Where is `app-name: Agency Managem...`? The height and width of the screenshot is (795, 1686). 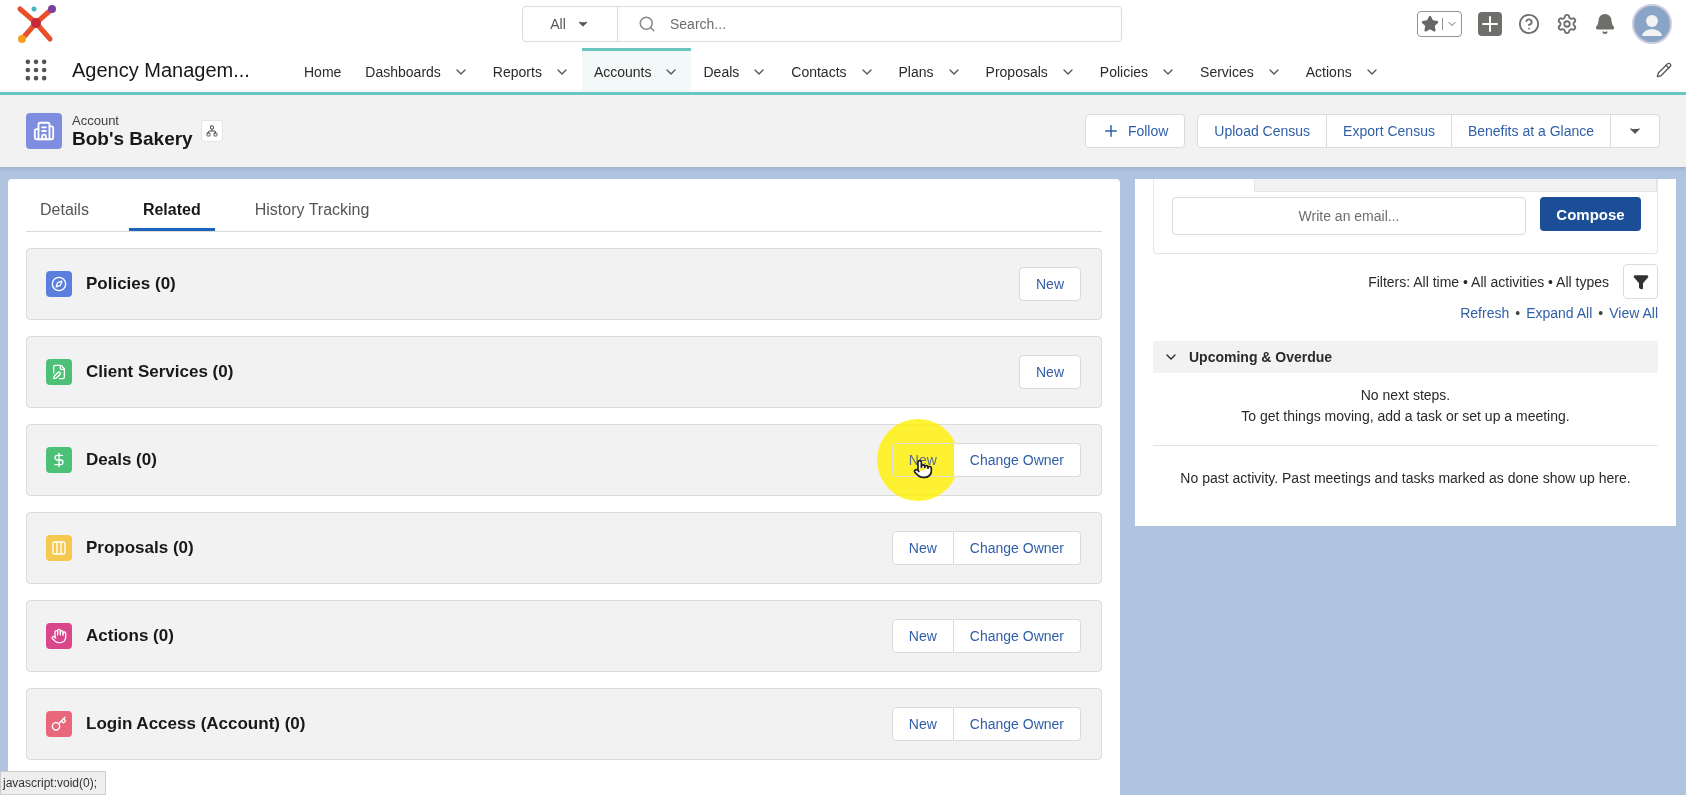
app-name: Agency Managem... is located at coordinates (161, 70).